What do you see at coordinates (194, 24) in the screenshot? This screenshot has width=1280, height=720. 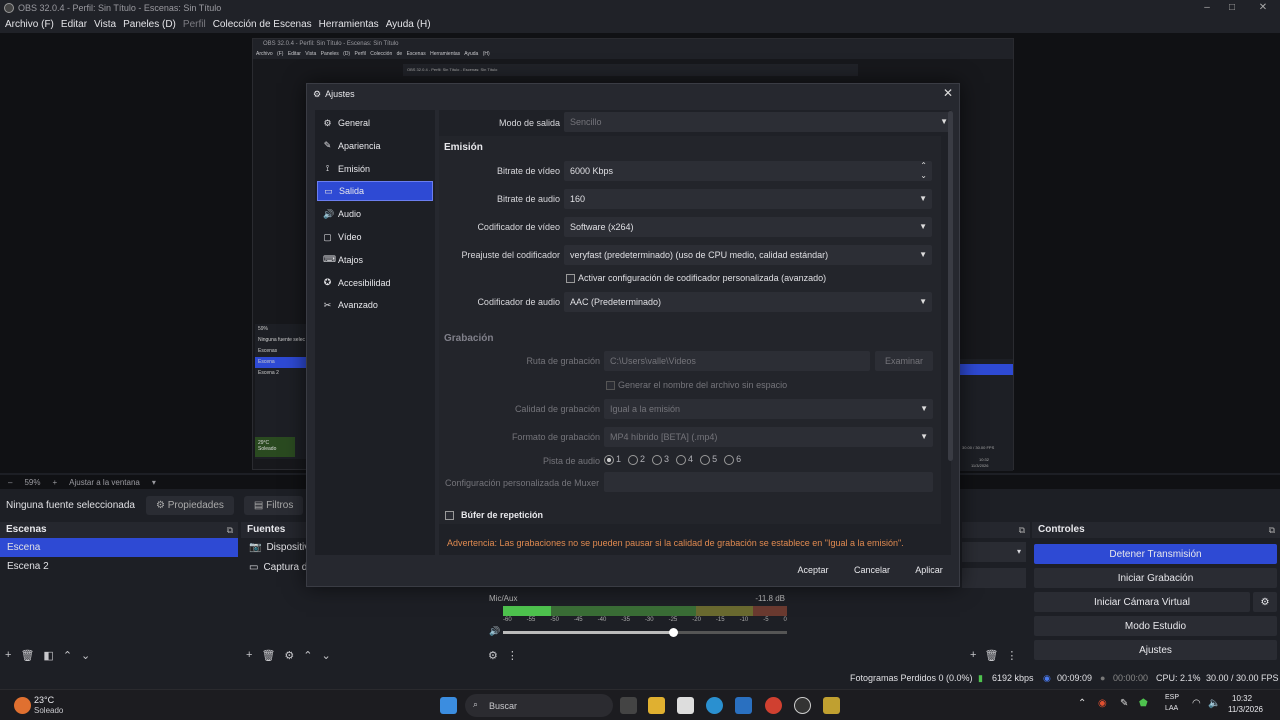 I see `menu-perfil: Perfil` at bounding box center [194, 24].